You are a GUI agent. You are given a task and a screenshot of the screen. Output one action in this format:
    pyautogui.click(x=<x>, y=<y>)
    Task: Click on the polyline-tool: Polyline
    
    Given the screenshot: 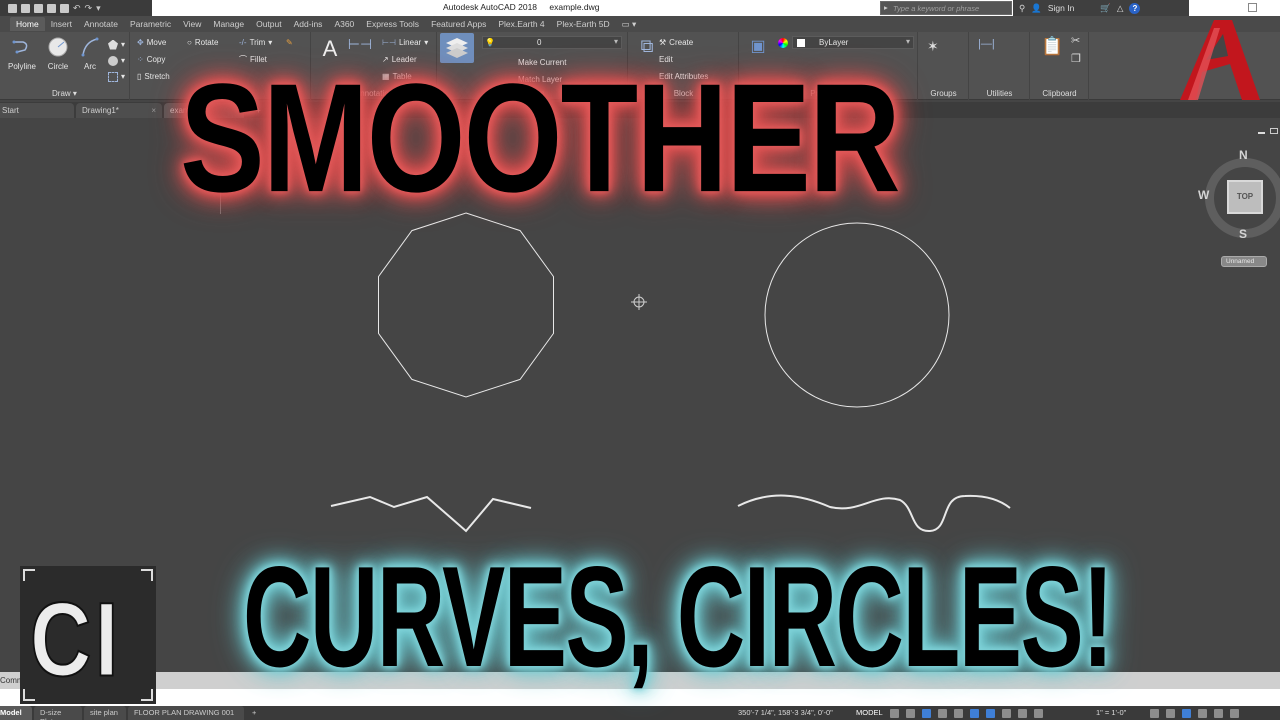 What is the action you would take?
    pyautogui.click(x=22, y=53)
    